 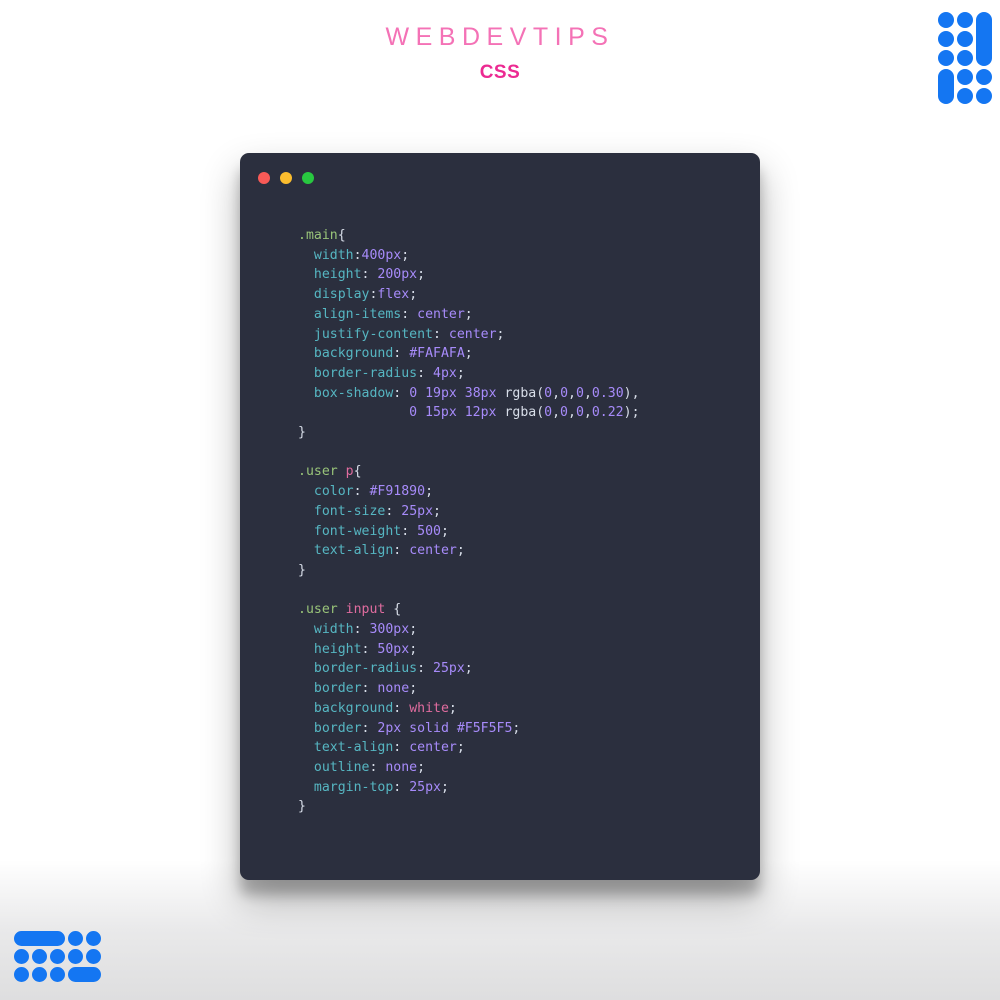 What do you see at coordinates (353, 748) in the screenshot?
I see `code-token-prop: text-align` at bounding box center [353, 748].